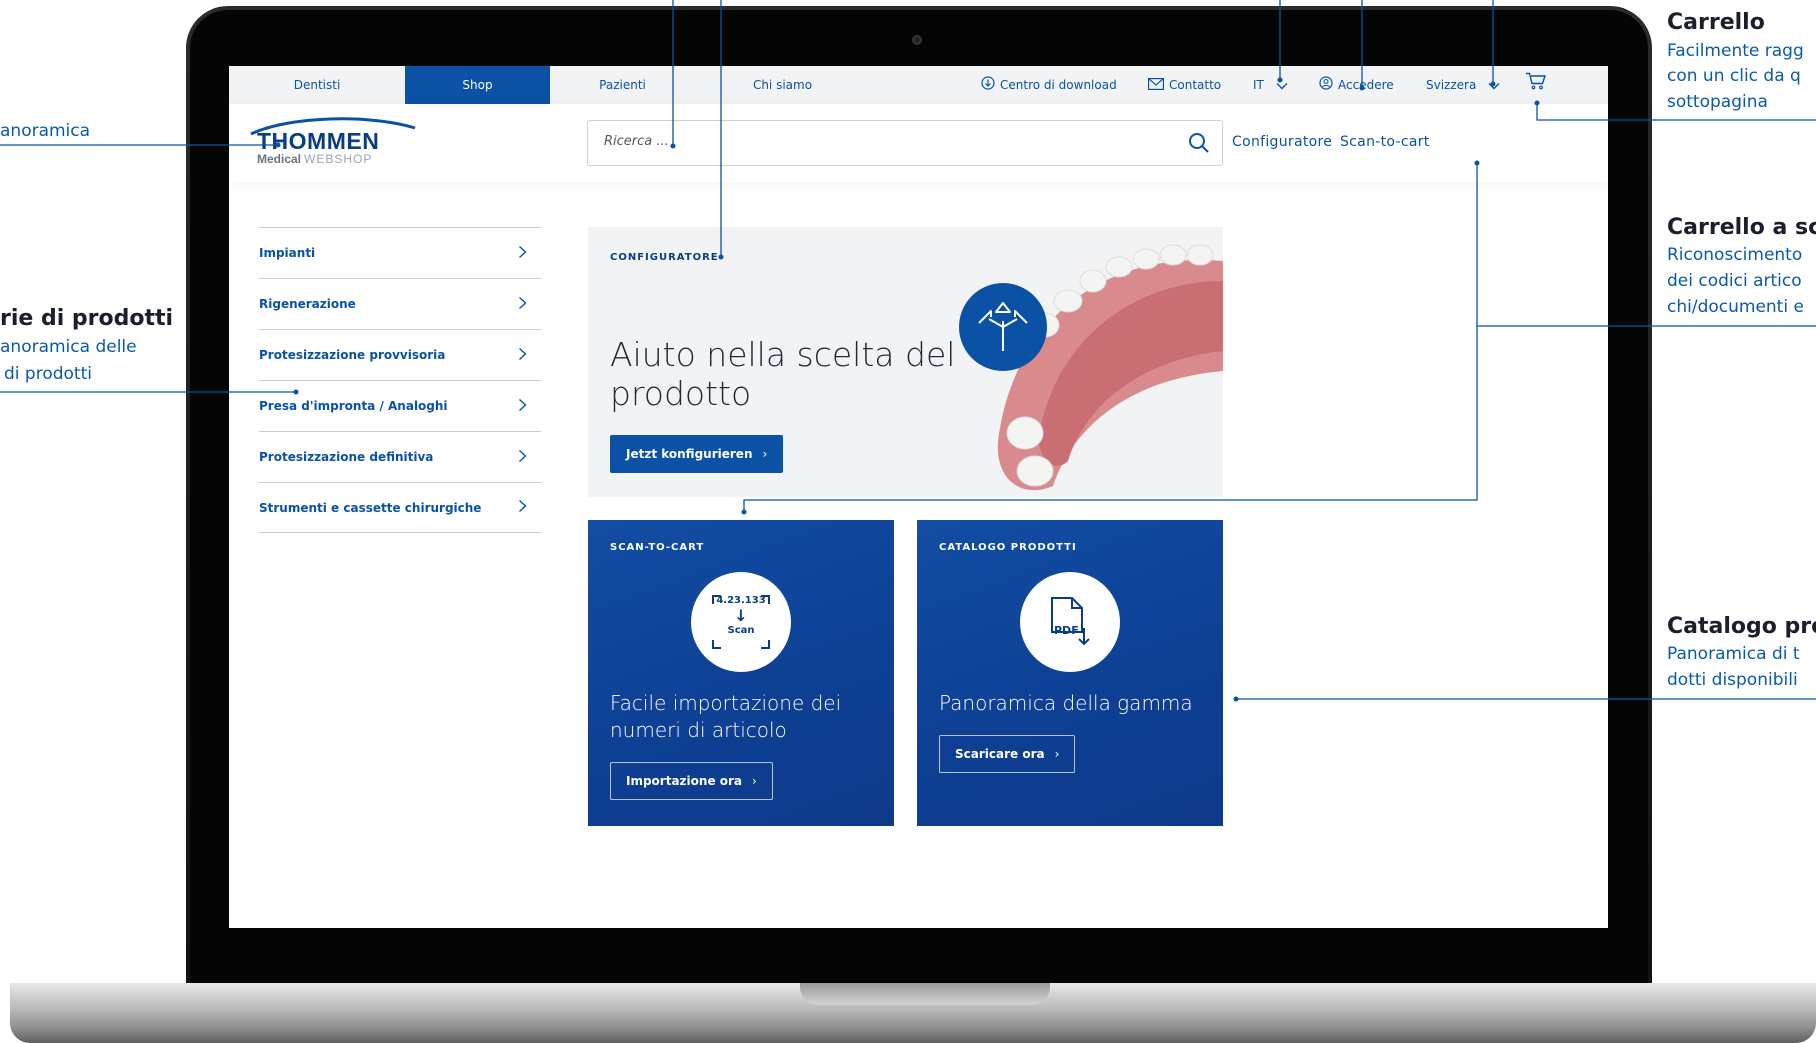  I want to click on annotation-catalog-desc-2: dotti disponibili, so click(1732, 680).